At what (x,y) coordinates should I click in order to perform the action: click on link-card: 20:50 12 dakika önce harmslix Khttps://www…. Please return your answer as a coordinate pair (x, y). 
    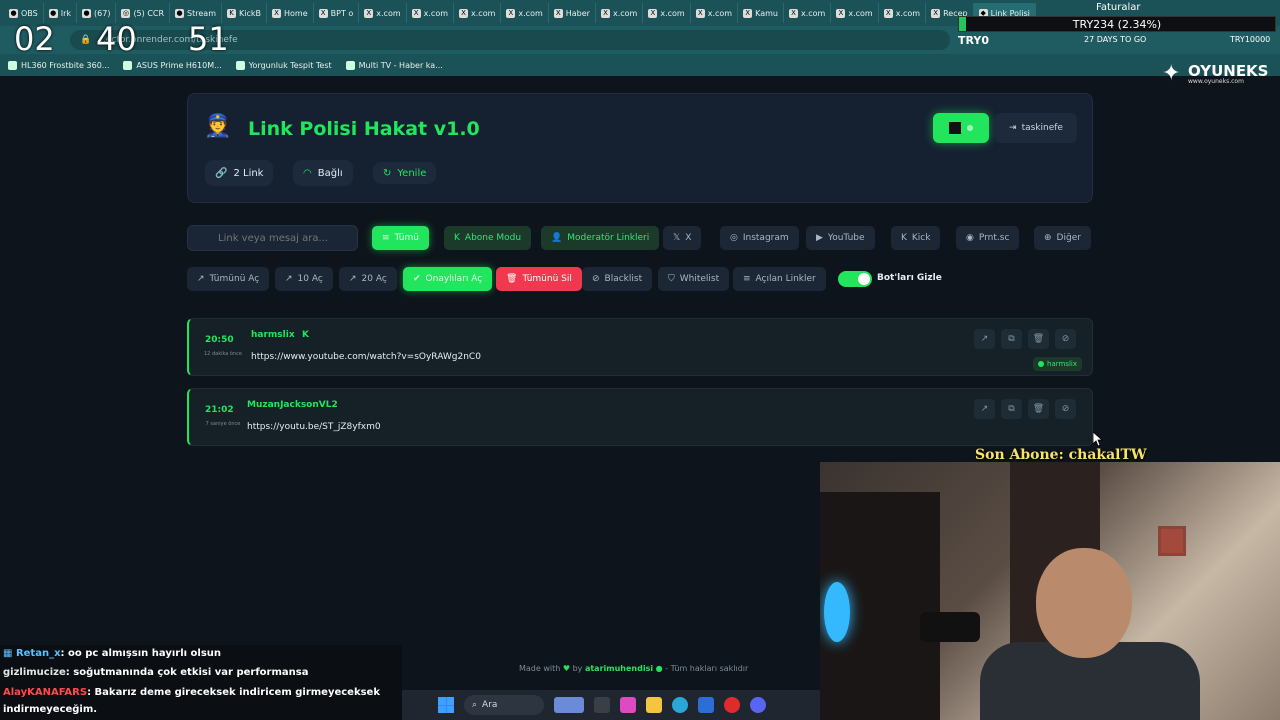
    Looking at the image, I should click on (640, 347).